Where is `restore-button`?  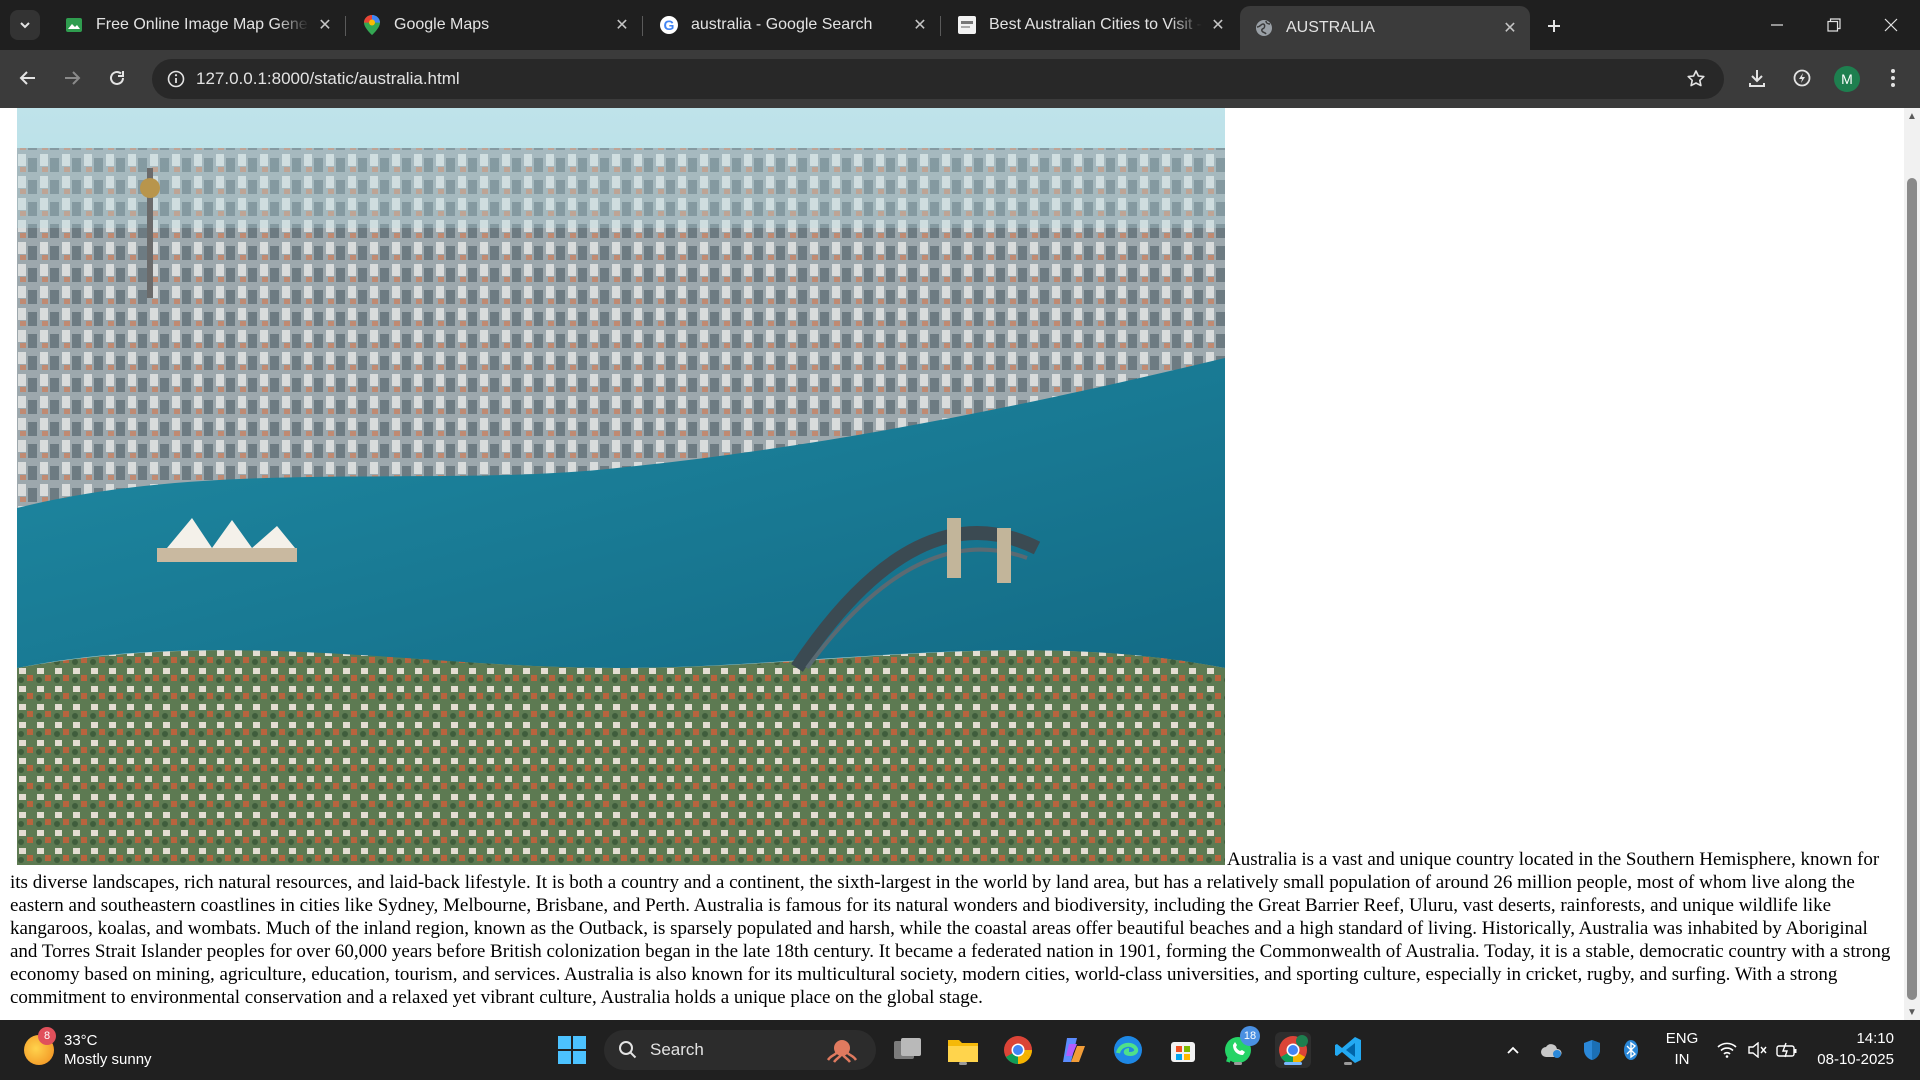 restore-button is located at coordinates (1834, 25).